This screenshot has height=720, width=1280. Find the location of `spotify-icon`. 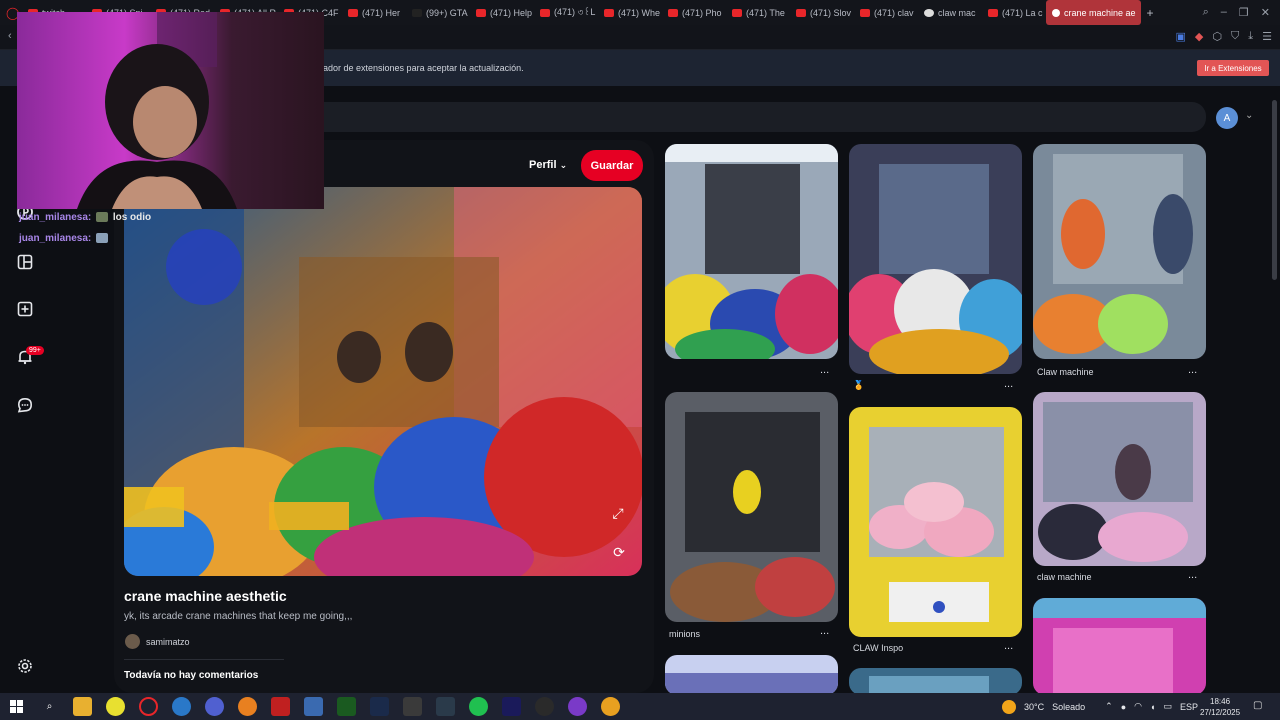

spotify-icon is located at coordinates (478, 706).